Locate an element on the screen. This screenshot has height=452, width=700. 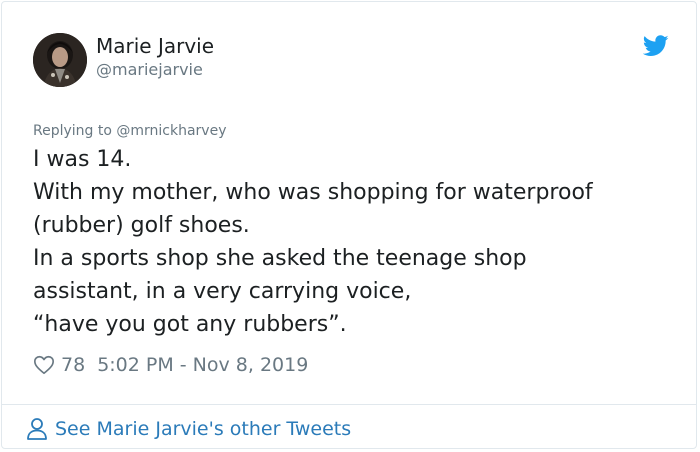
see-more-label: See Marie Jarvie's other Tweets is located at coordinates (203, 429).